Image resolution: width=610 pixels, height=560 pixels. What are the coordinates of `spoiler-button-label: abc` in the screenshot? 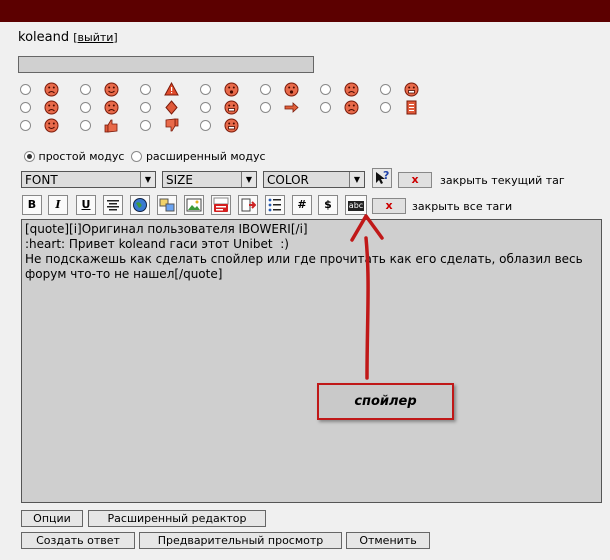 It's located at (356, 206).